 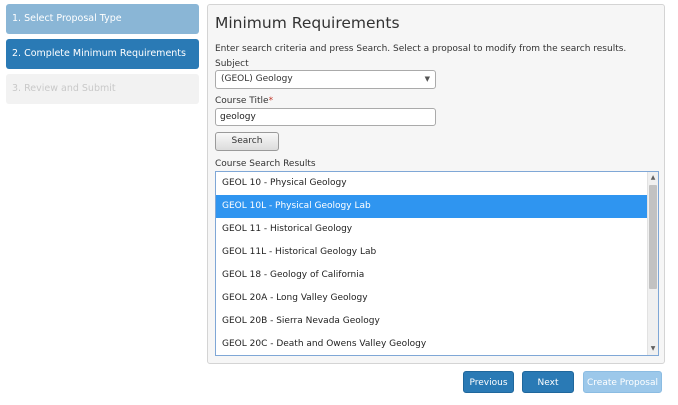 I want to click on create-proposal-button: Create Proposal, so click(x=622, y=382).